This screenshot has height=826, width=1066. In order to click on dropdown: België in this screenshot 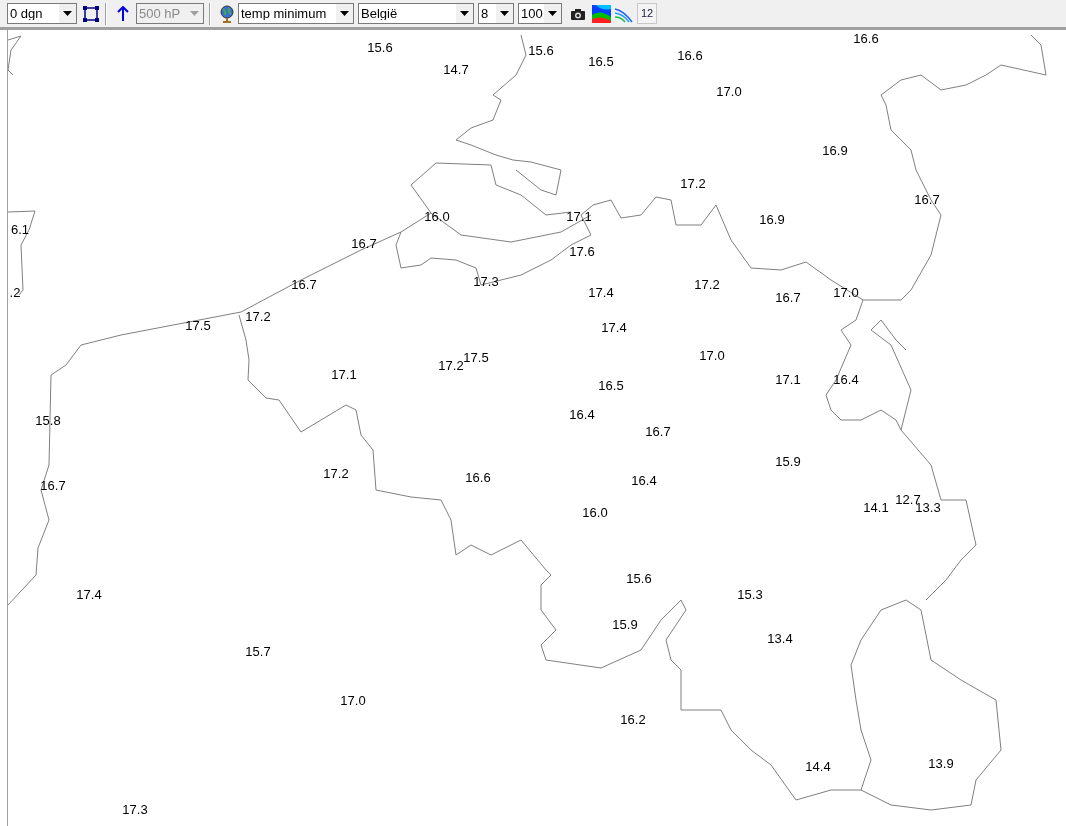, I will do `click(416, 13)`.